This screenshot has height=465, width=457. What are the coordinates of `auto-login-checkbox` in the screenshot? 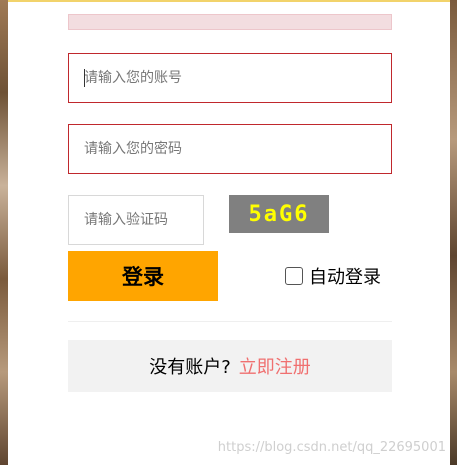 It's located at (294, 276).